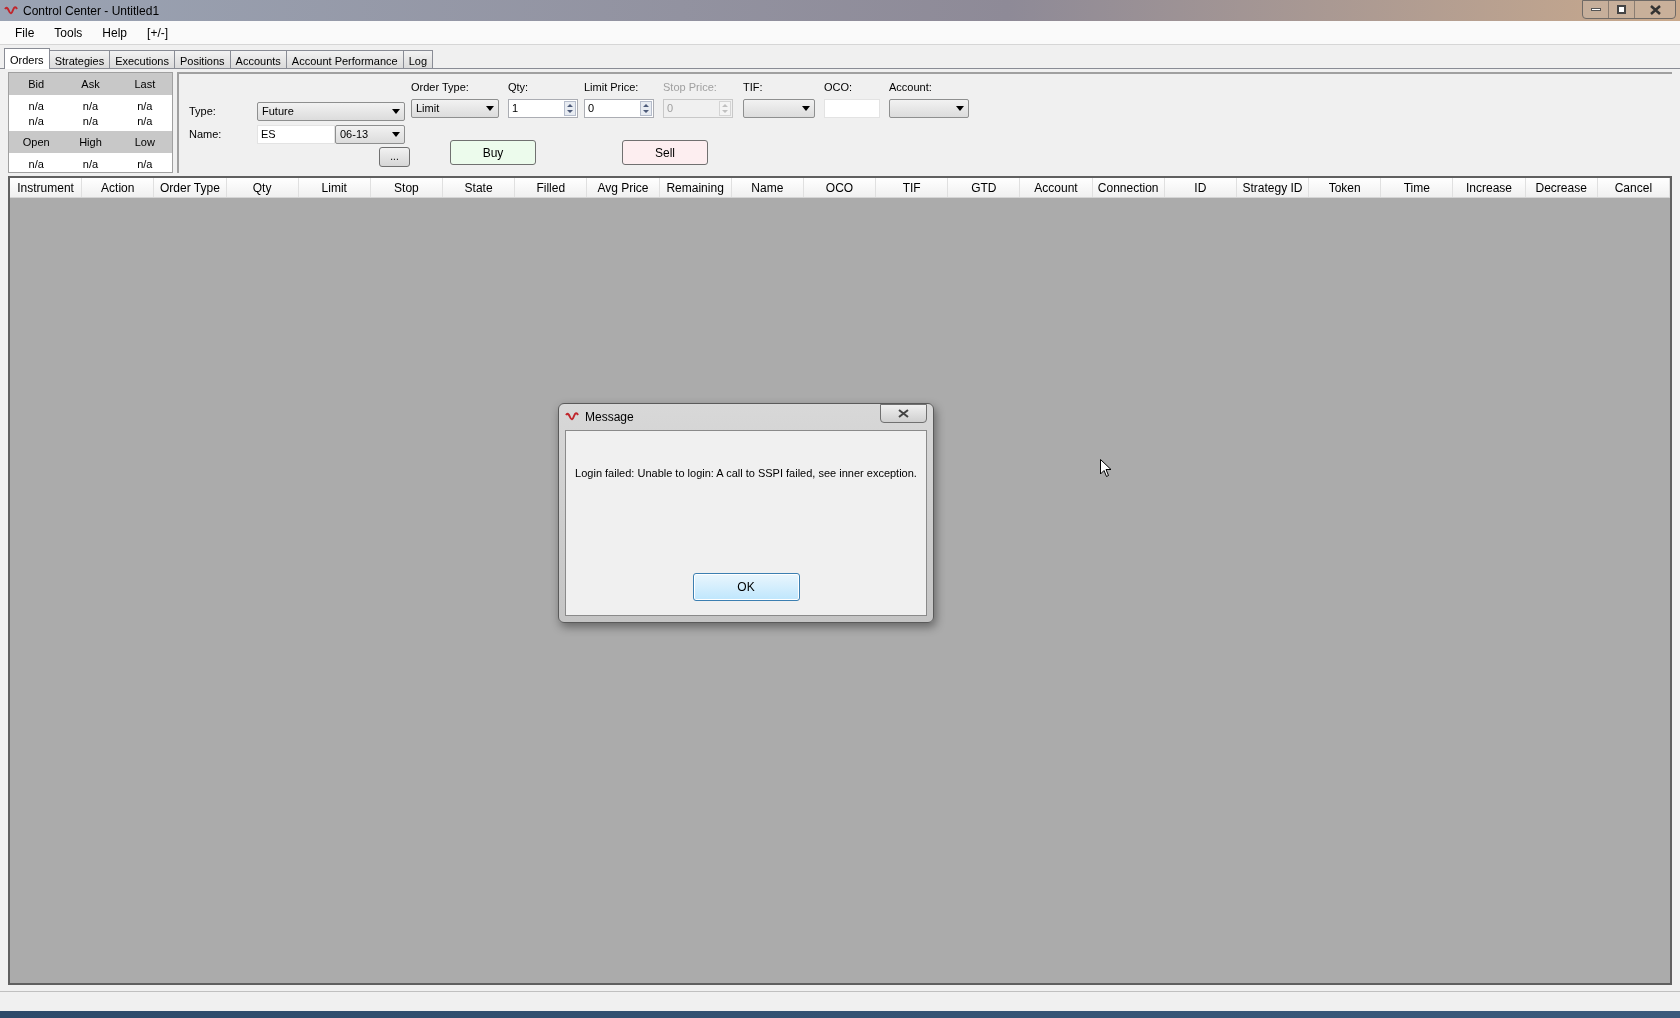 This screenshot has width=1680, height=1018. Describe the element at coordinates (370, 134) in the screenshot. I see `dropdown-field: 06-13` at that location.